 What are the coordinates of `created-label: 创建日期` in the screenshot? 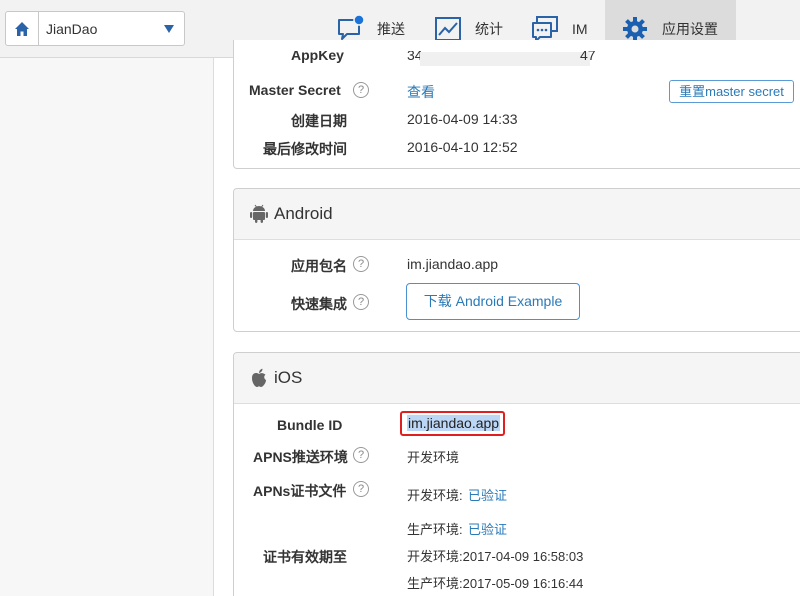 It's located at (319, 121).